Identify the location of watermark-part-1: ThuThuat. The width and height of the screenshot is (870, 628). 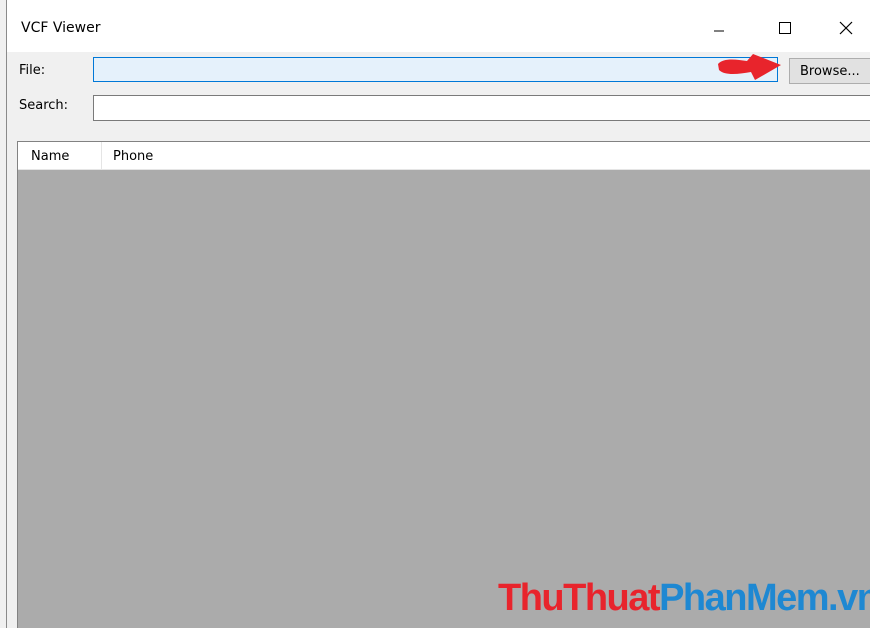
(579, 598).